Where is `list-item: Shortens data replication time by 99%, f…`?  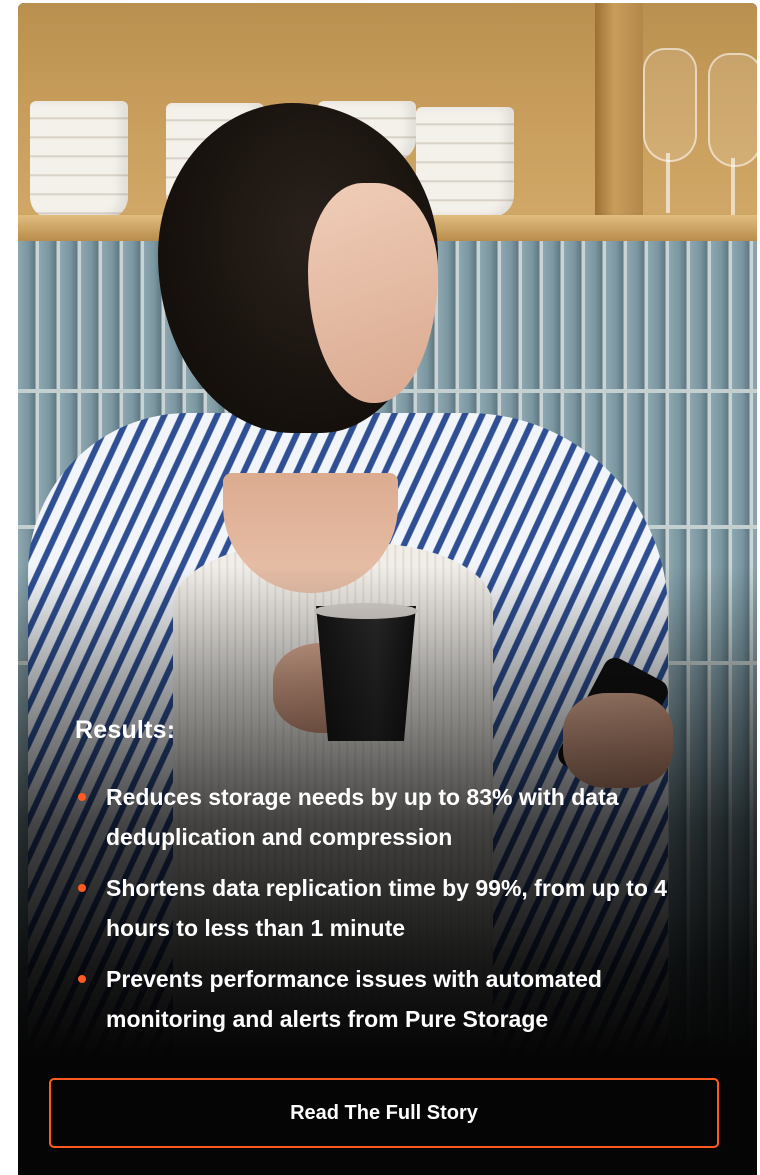
list-item: Shortens data replication time by 99%, f… is located at coordinates (395, 908).